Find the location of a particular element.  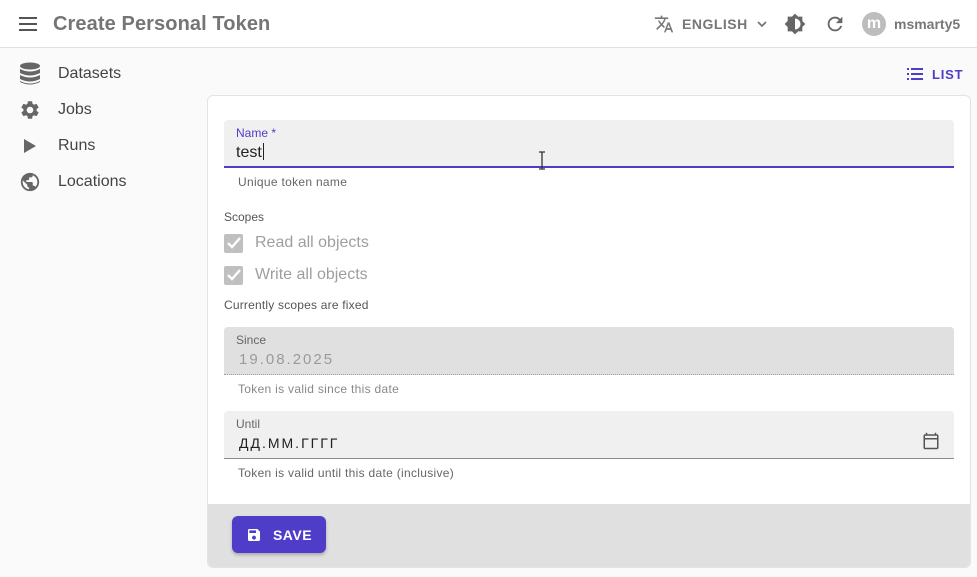

since-field: Since 19.08.2025 is located at coordinates (589, 351).